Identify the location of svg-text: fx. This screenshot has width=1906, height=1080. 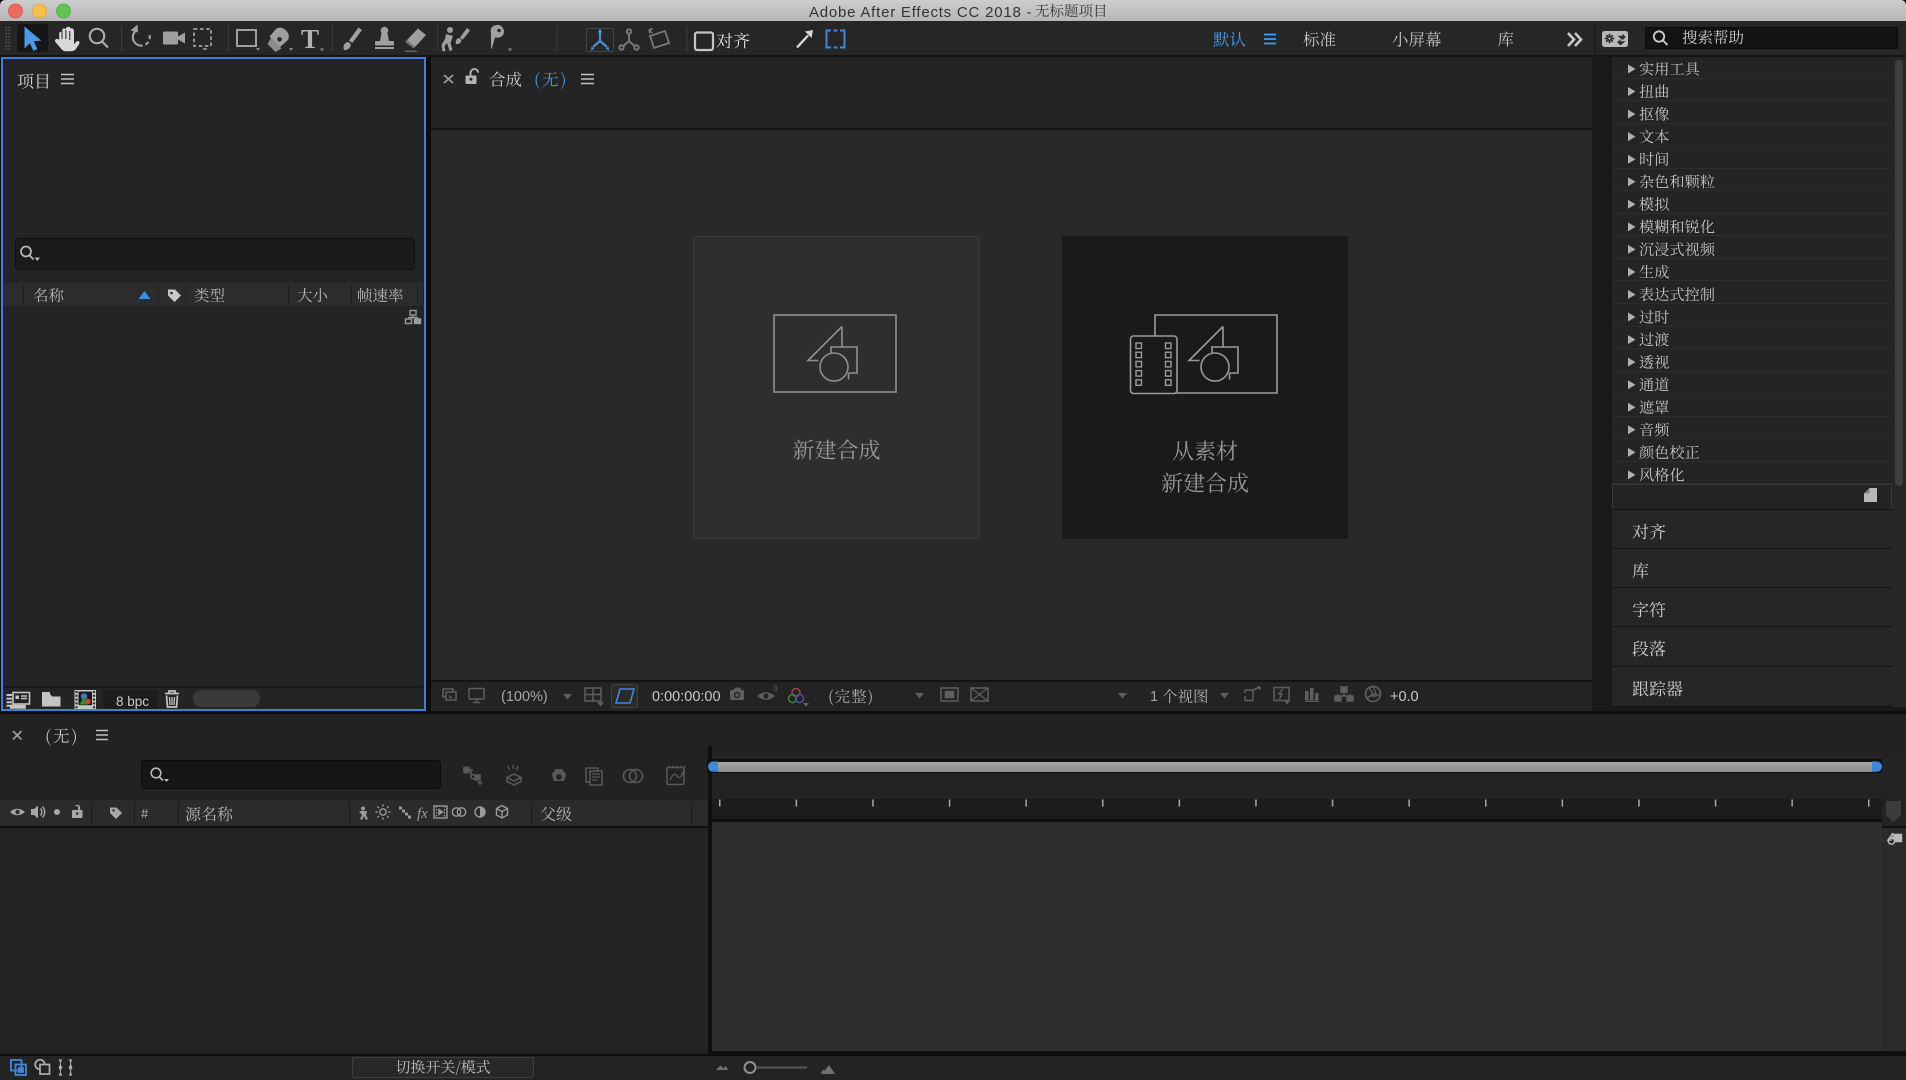
(422, 814).